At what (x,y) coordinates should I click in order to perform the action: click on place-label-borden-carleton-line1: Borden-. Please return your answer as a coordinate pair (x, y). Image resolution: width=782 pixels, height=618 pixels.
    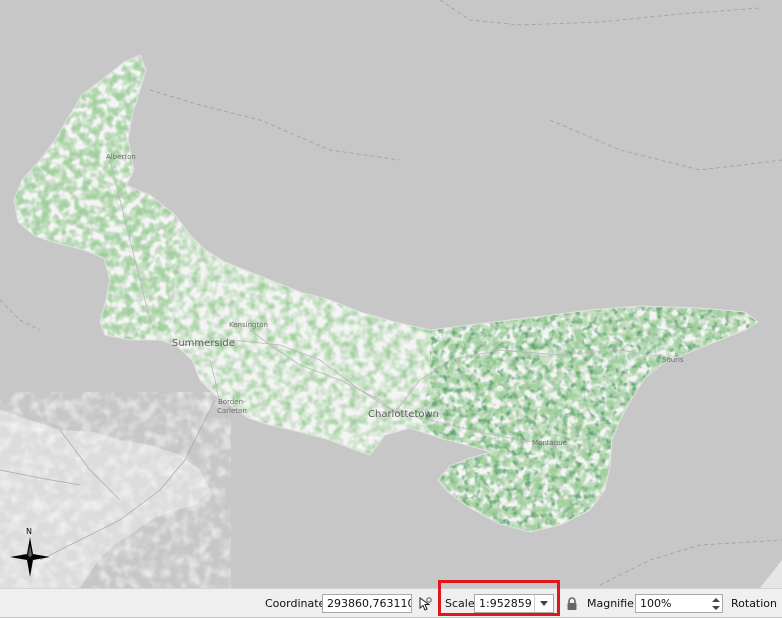
    Looking at the image, I should click on (232, 402).